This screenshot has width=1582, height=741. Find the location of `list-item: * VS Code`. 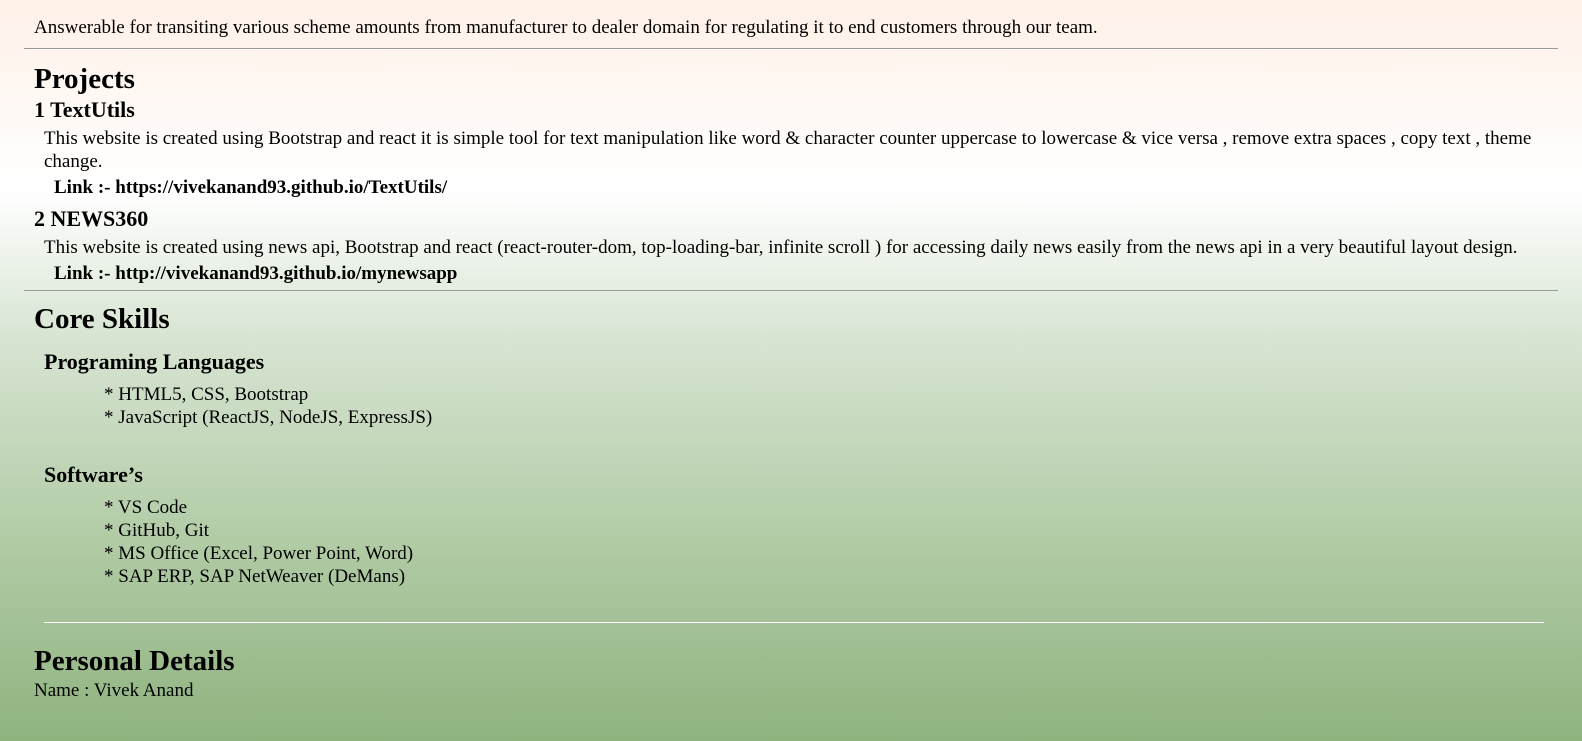

list-item: * VS Code is located at coordinates (146, 507).